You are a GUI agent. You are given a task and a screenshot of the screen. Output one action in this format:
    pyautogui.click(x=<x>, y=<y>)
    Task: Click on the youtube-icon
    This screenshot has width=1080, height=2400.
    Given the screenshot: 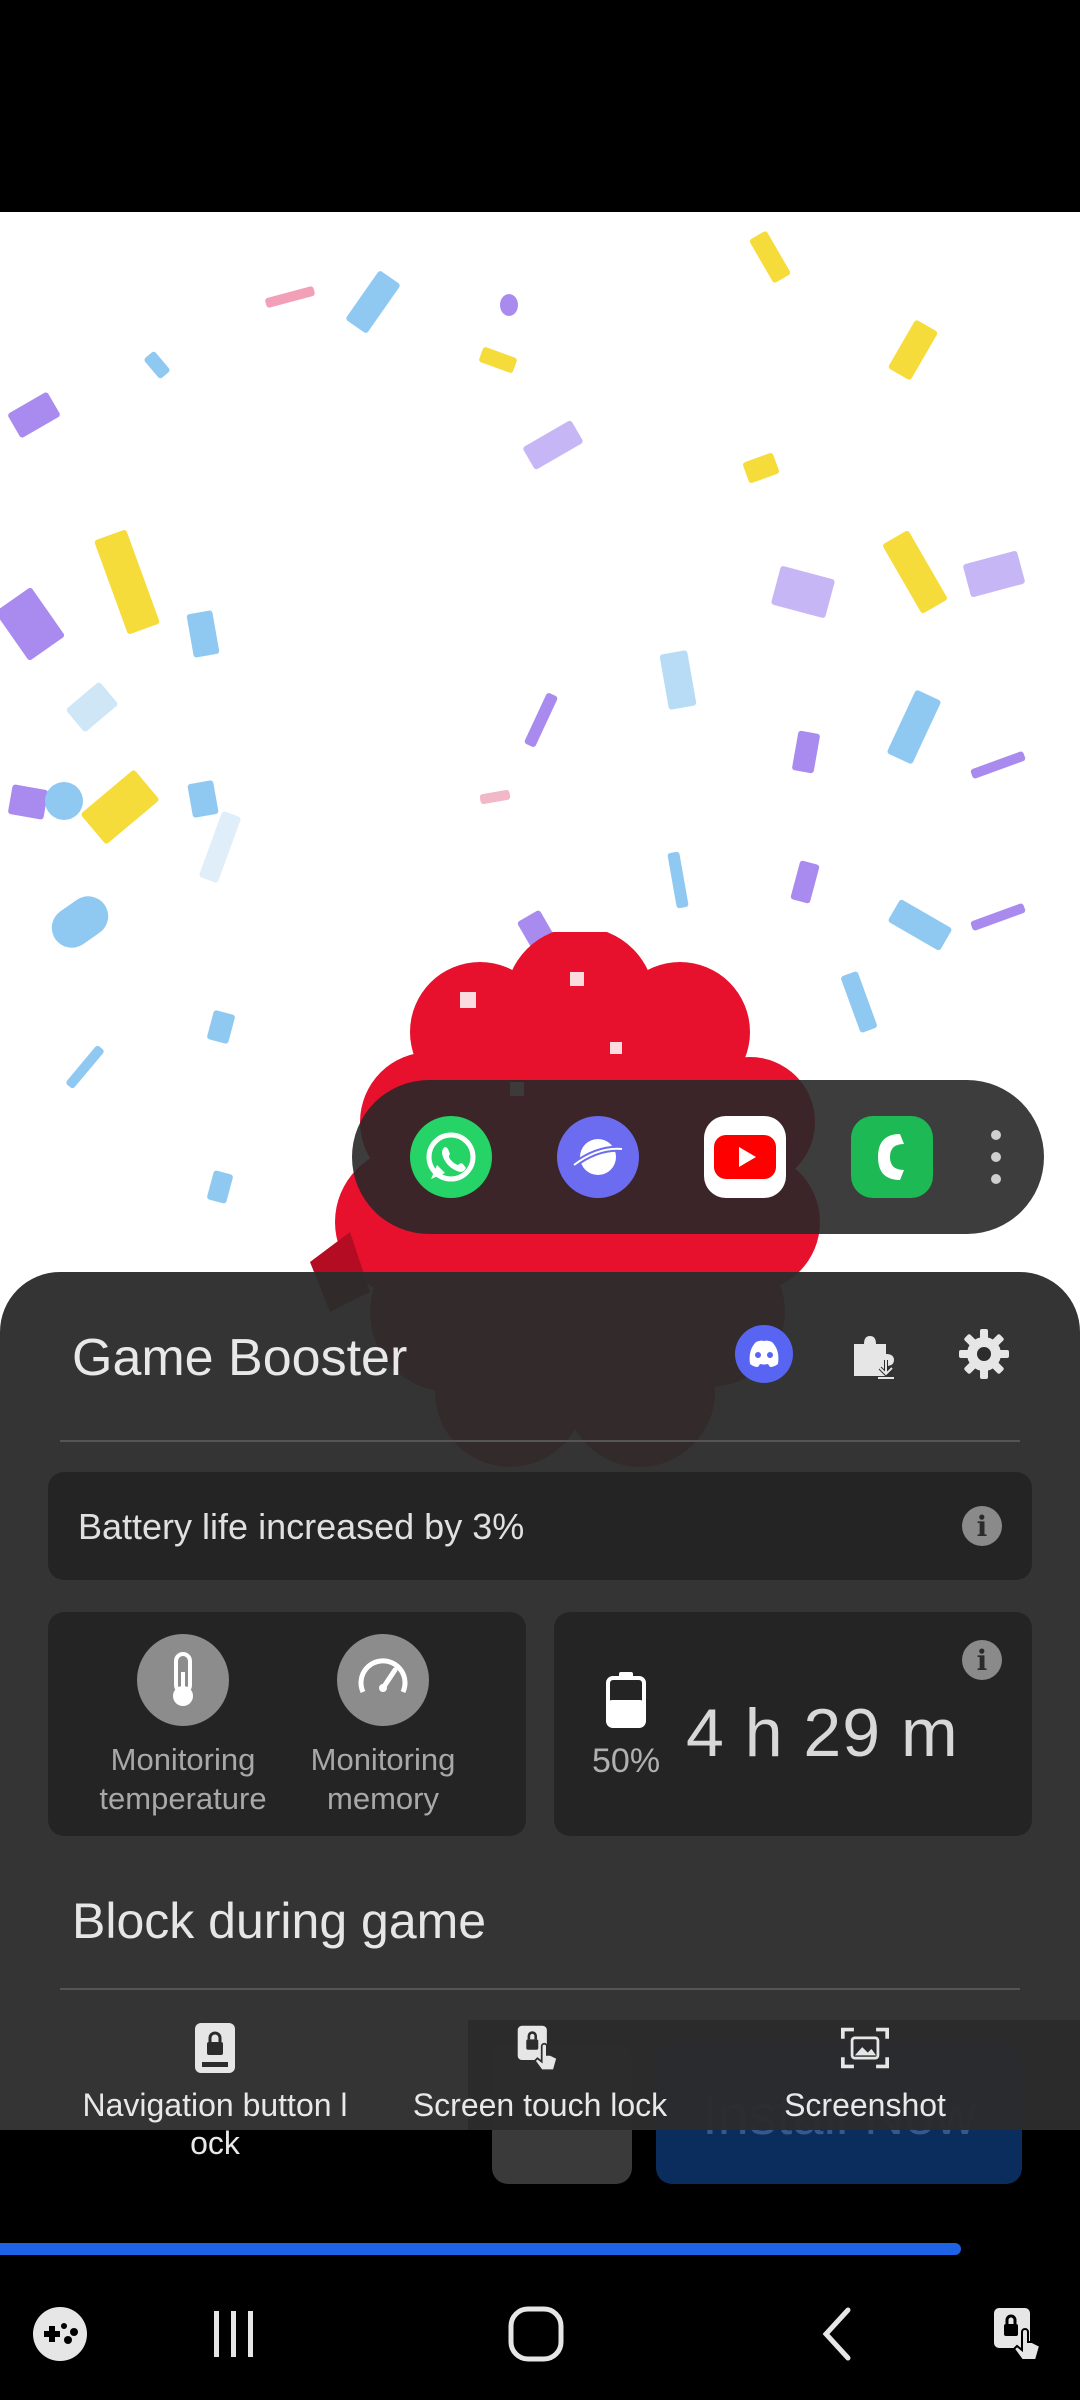 What is the action you would take?
    pyautogui.click(x=745, y=1157)
    